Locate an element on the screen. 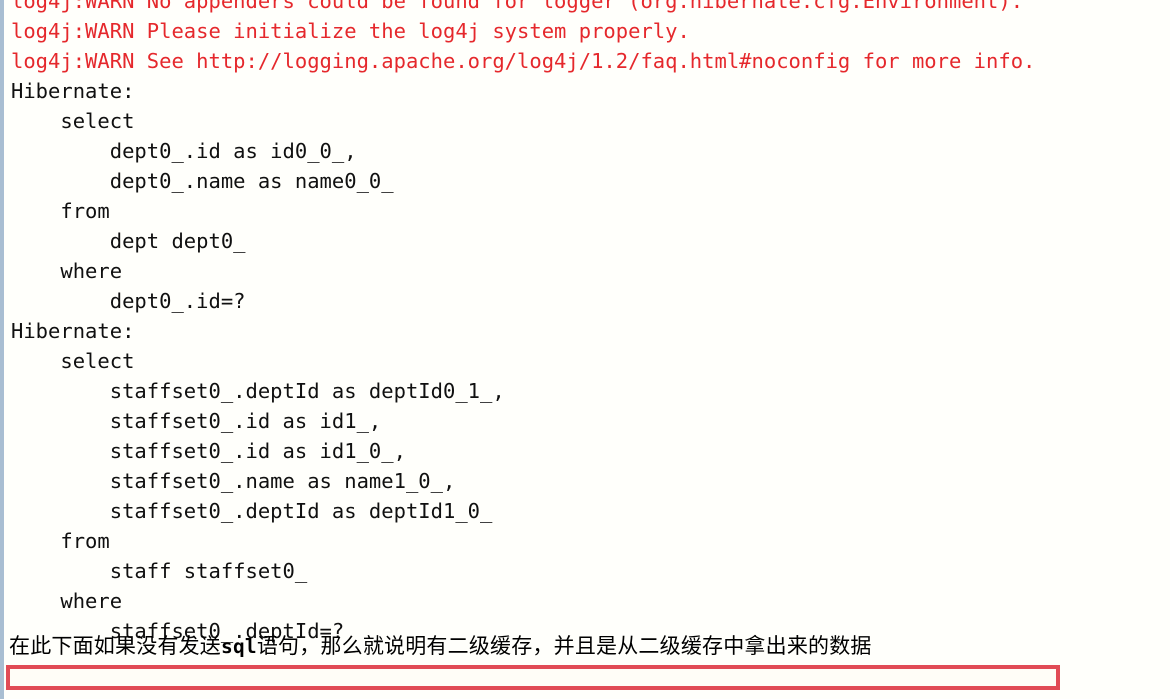  annotation-keyword: sql is located at coordinates (239, 646).